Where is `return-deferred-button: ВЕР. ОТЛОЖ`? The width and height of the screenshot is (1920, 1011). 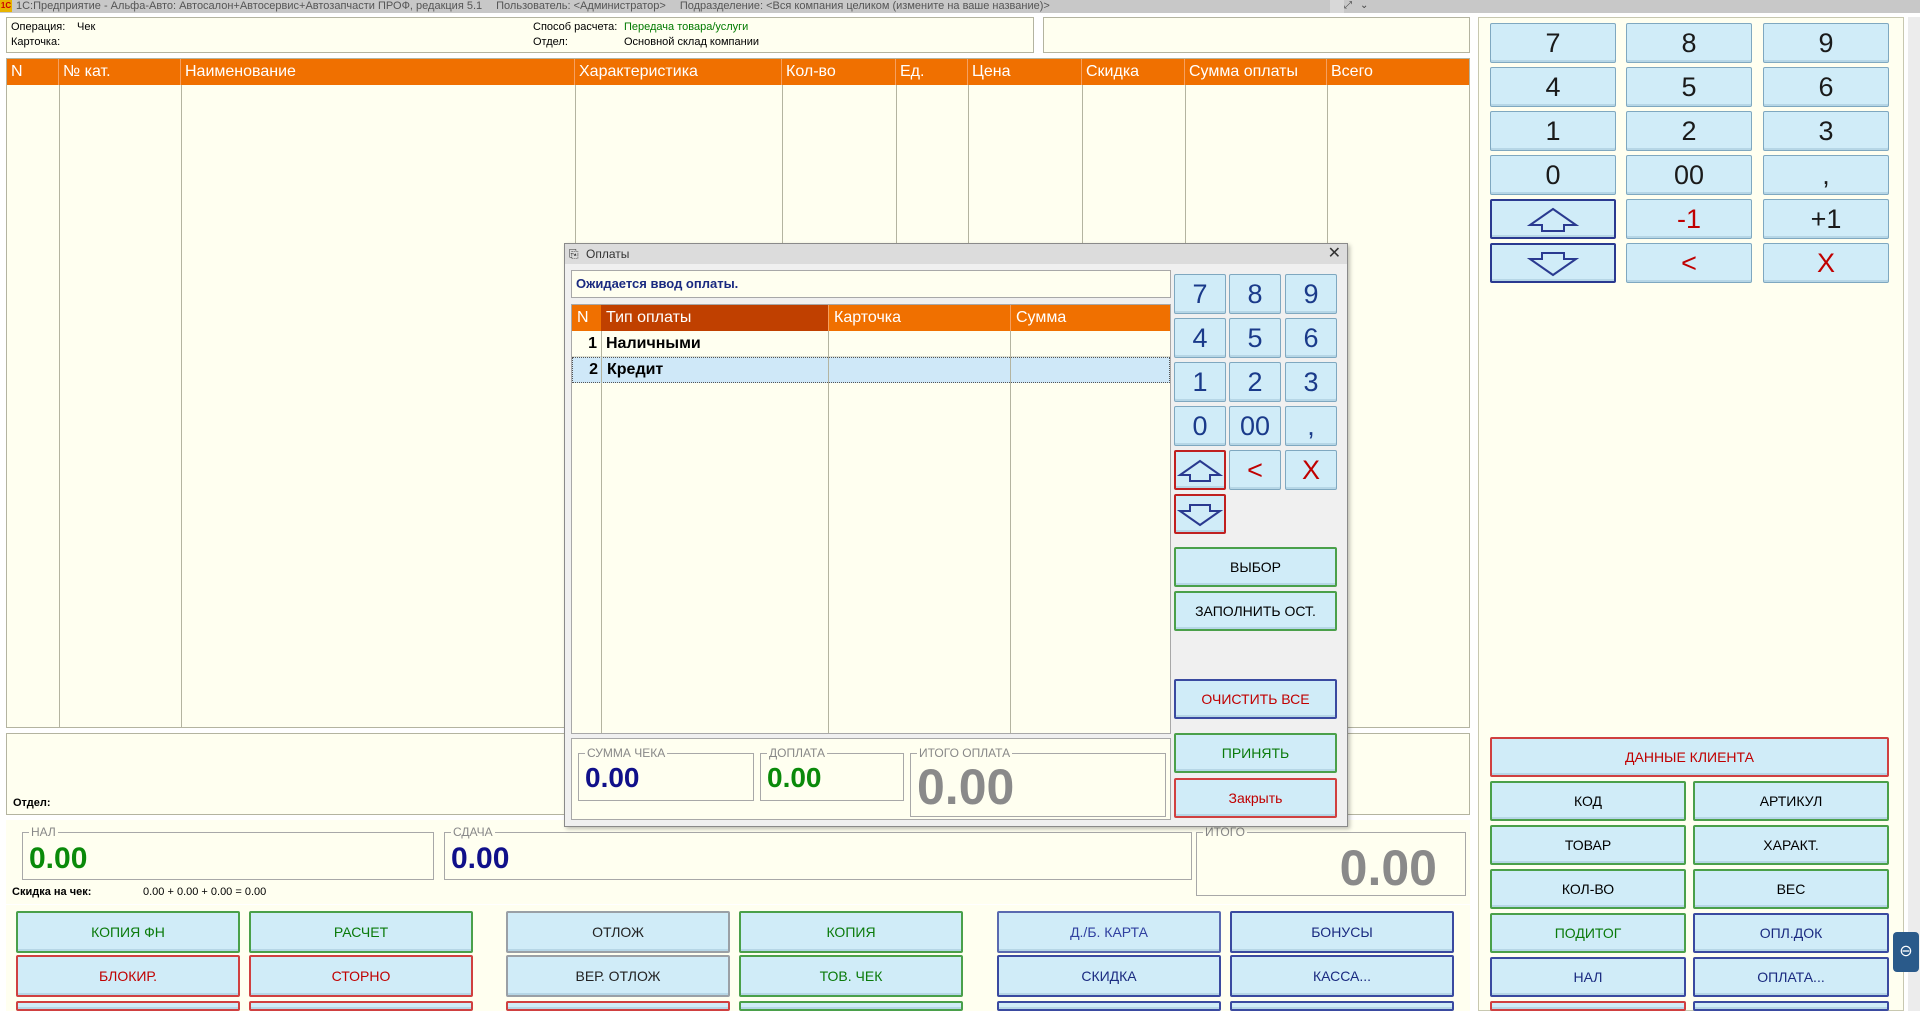
return-deferred-button: ВЕР. ОТЛОЖ is located at coordinates (618, 976).